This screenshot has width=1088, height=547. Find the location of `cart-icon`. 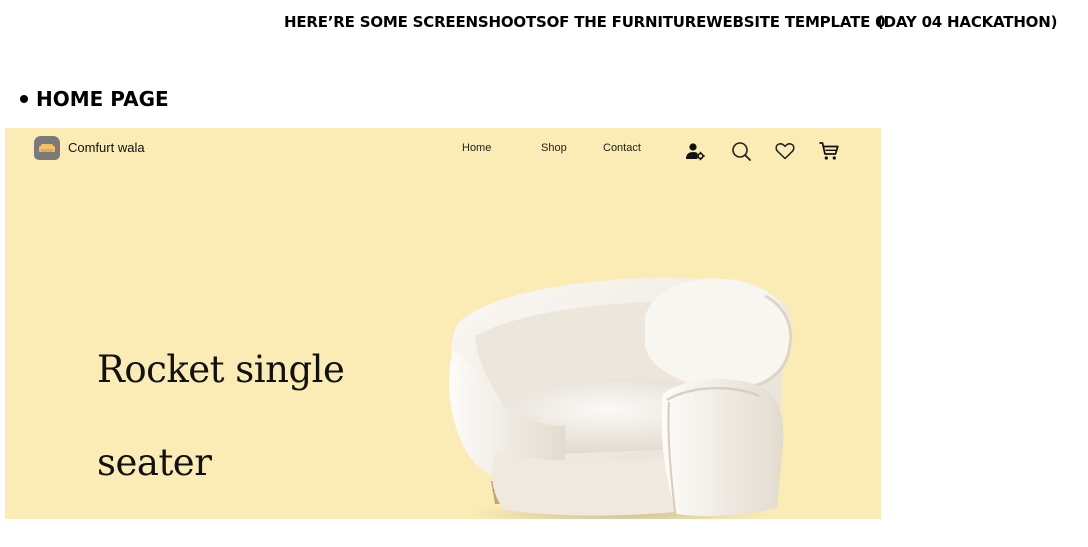

cart-icon is located at coordinates (829, 151).